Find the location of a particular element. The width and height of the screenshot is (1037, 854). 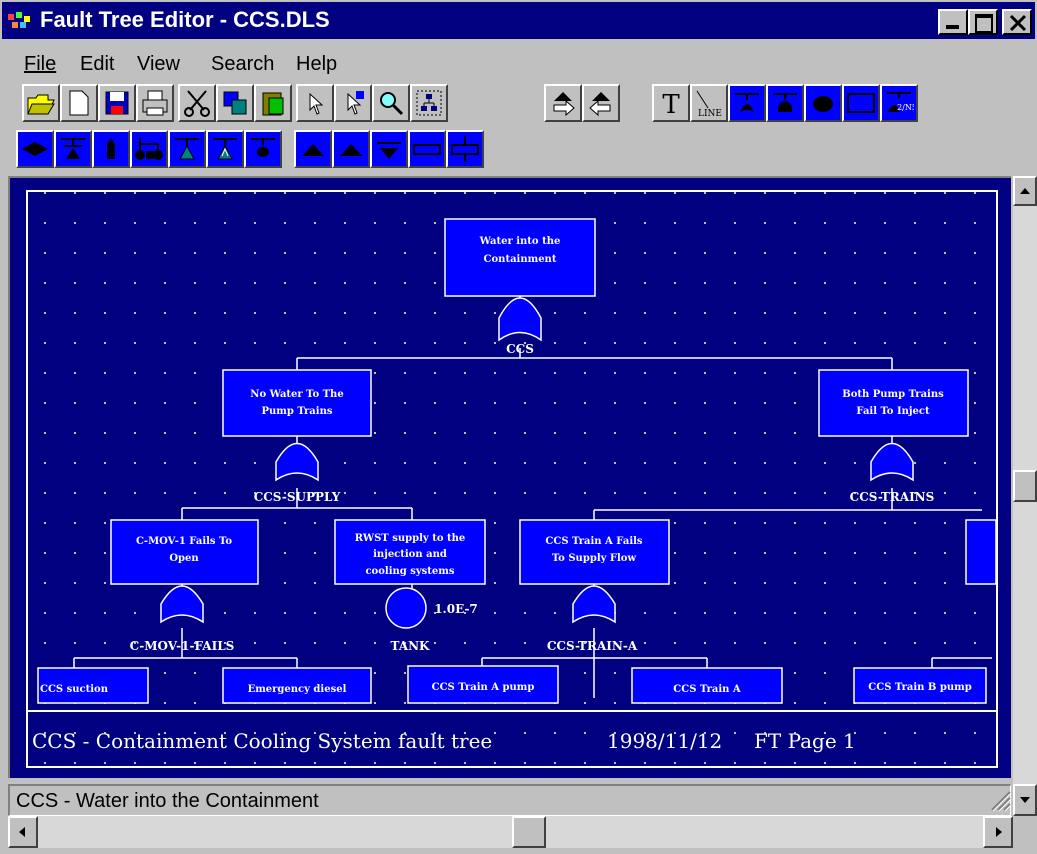

line-tool-button: LINE is located at coordinates (709, 103).